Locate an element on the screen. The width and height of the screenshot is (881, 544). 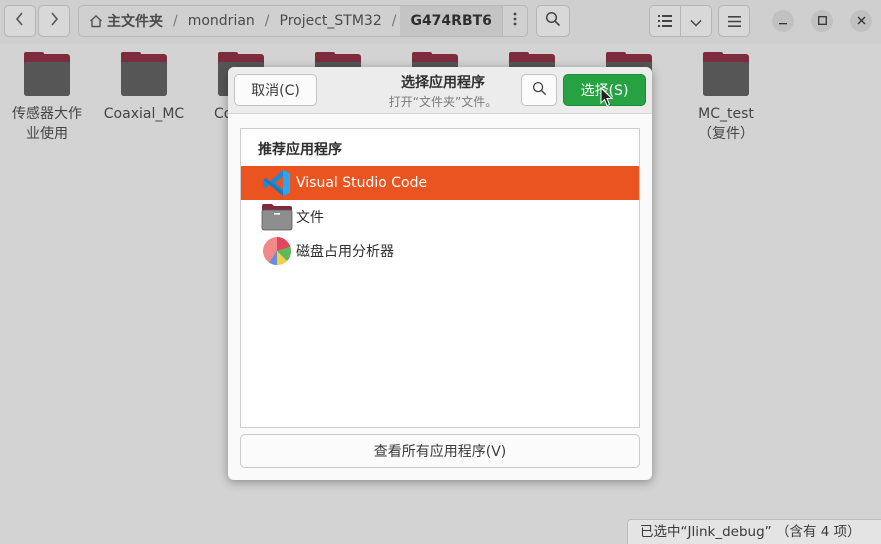
folder-item: 传感器大作业使用 is located at coordinates (48, 98).